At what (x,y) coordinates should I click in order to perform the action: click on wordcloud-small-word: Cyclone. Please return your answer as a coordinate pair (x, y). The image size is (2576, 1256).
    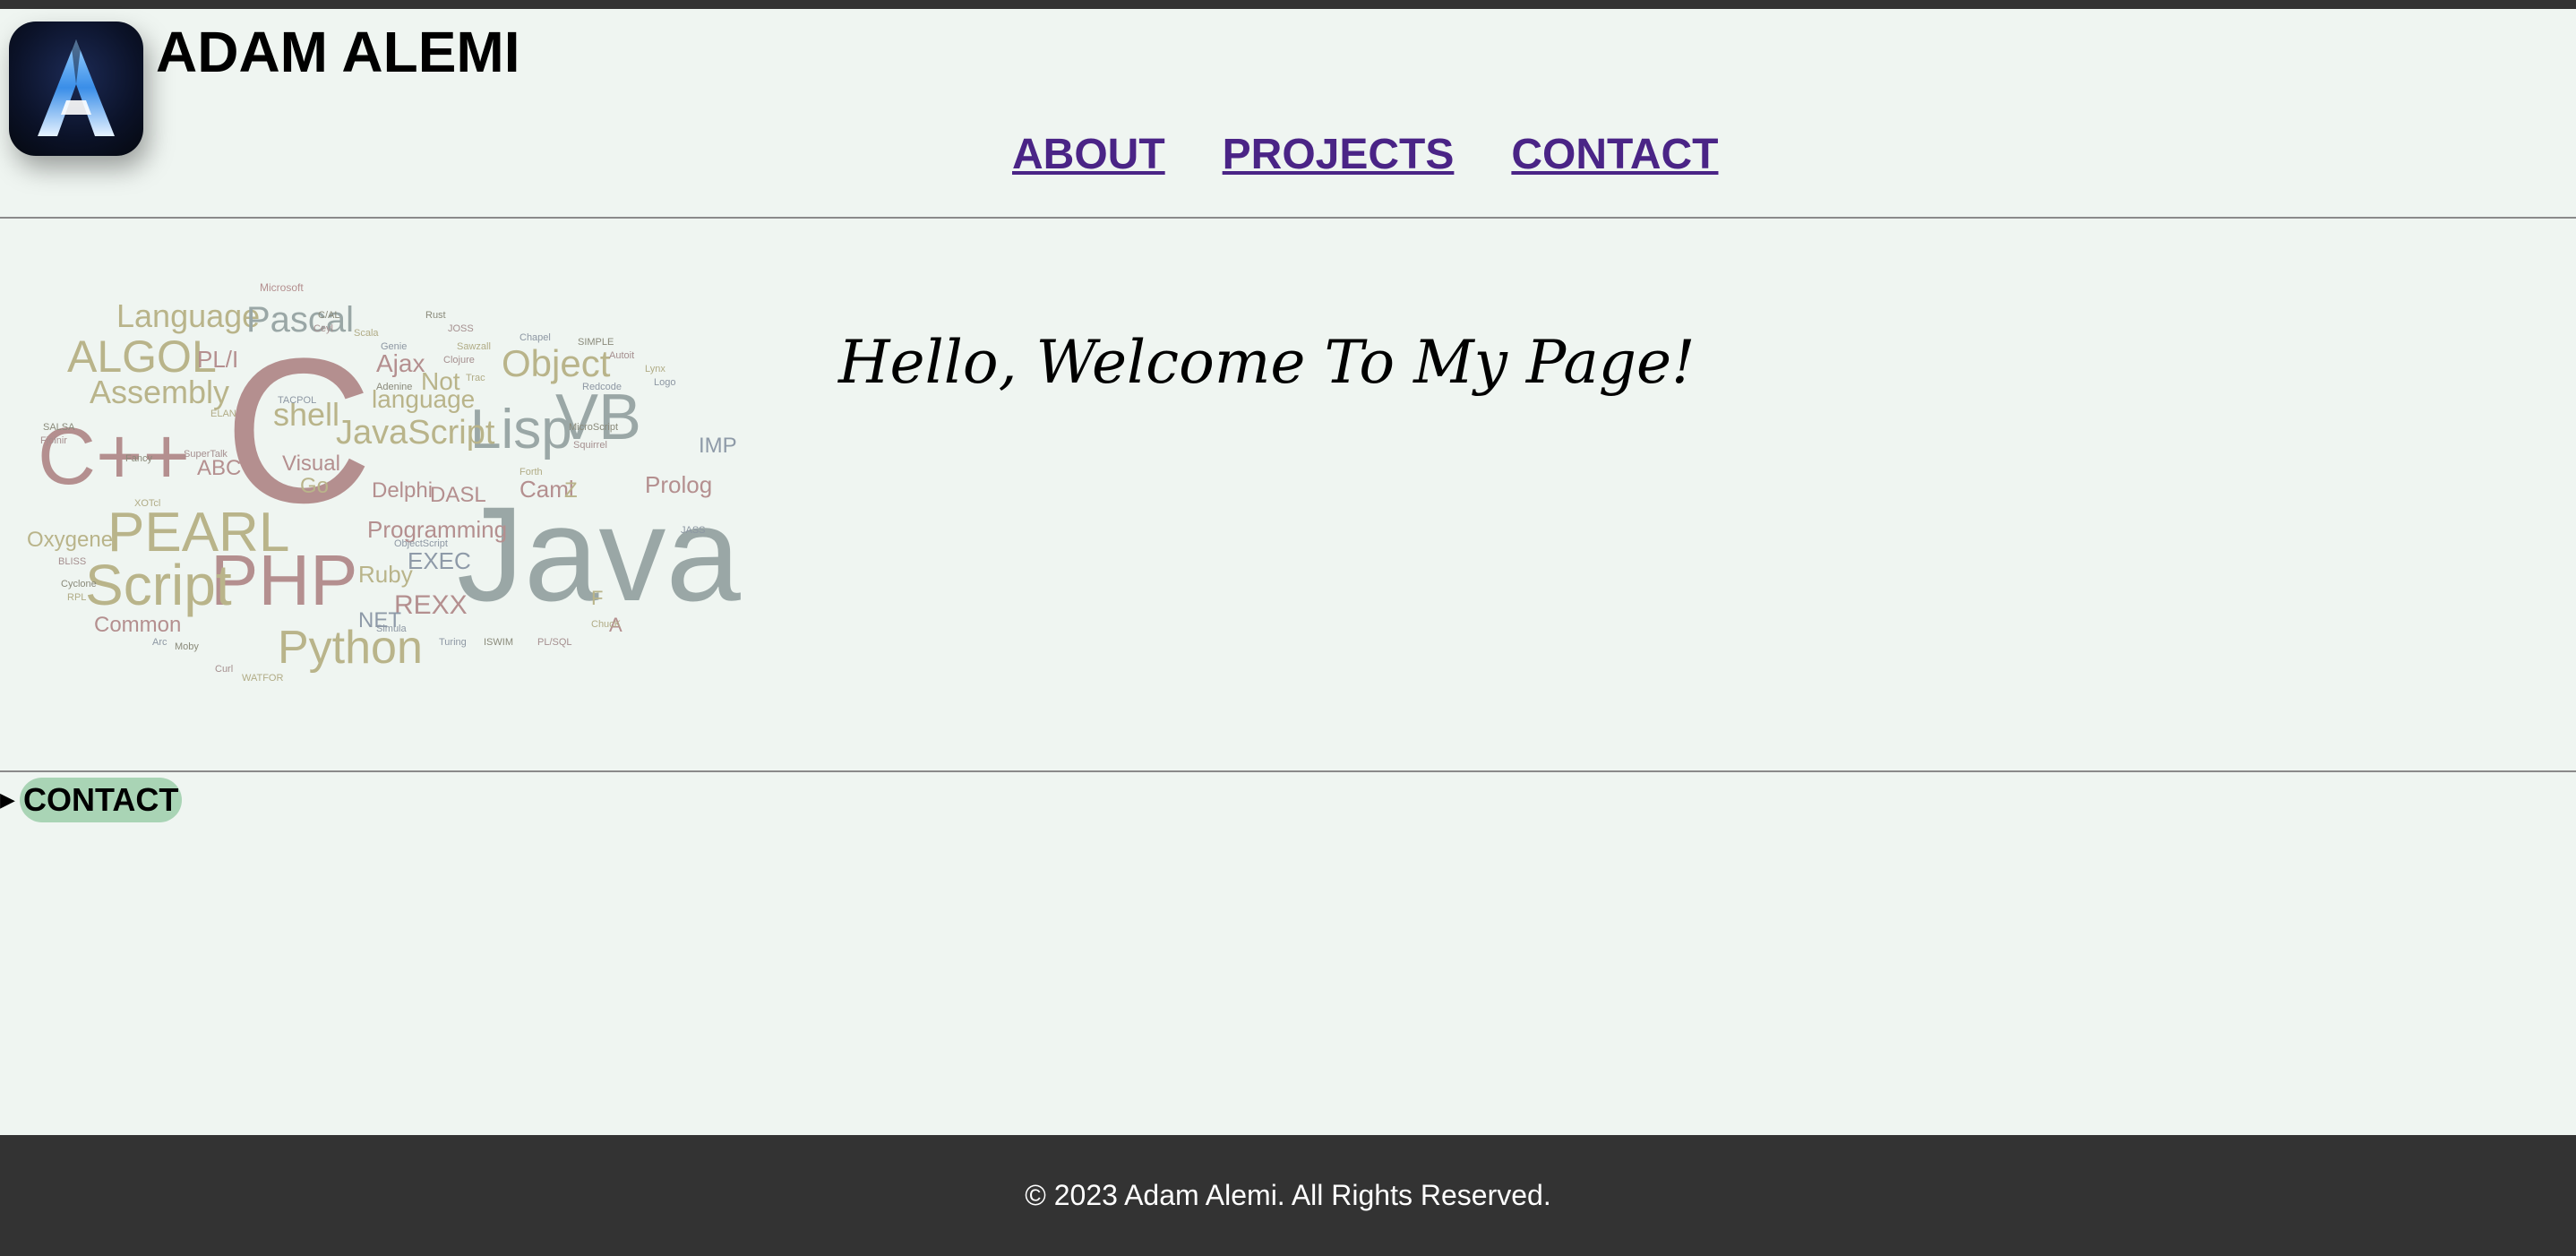
    Looking at the image, I should click on (79, 584).